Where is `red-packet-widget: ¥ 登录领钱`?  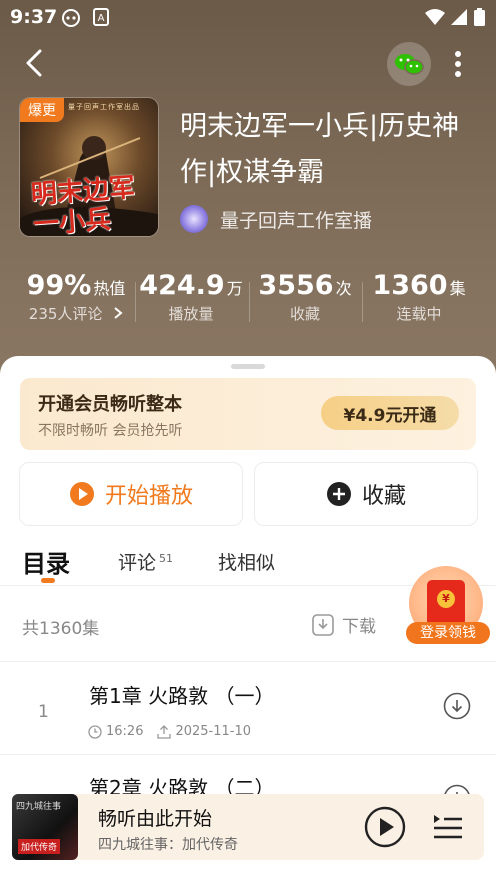 red-packet-widget: ¥ 登录领钱 is located at coordinates (448, 607).